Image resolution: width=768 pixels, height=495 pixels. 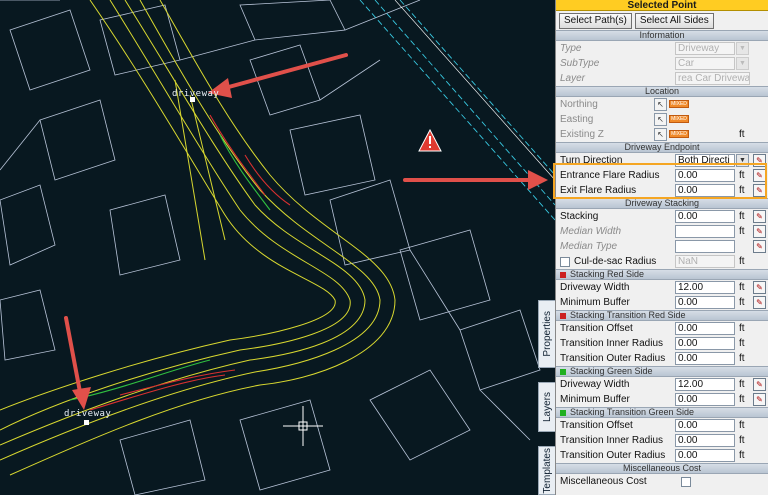 I want to click on green-outer-row: Transition Outer Radius 0.00 ft, so click(x=662, y=455).